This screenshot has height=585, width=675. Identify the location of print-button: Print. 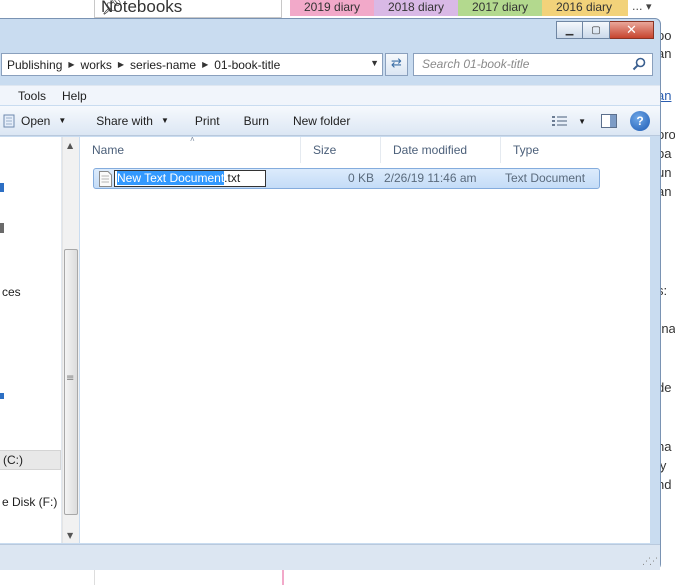
(207, 121).